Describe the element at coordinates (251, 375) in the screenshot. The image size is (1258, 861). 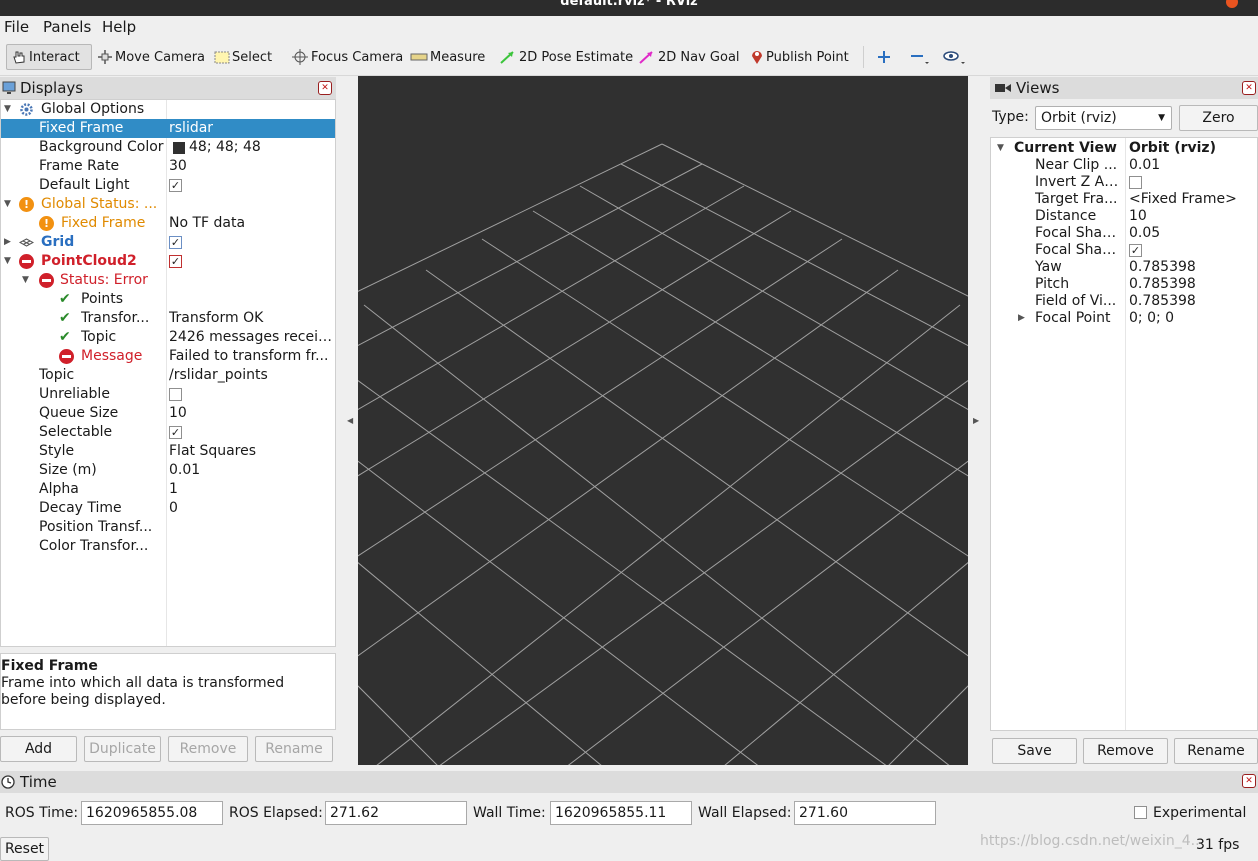
I see `tree-value: /rslidar_points` at that location.